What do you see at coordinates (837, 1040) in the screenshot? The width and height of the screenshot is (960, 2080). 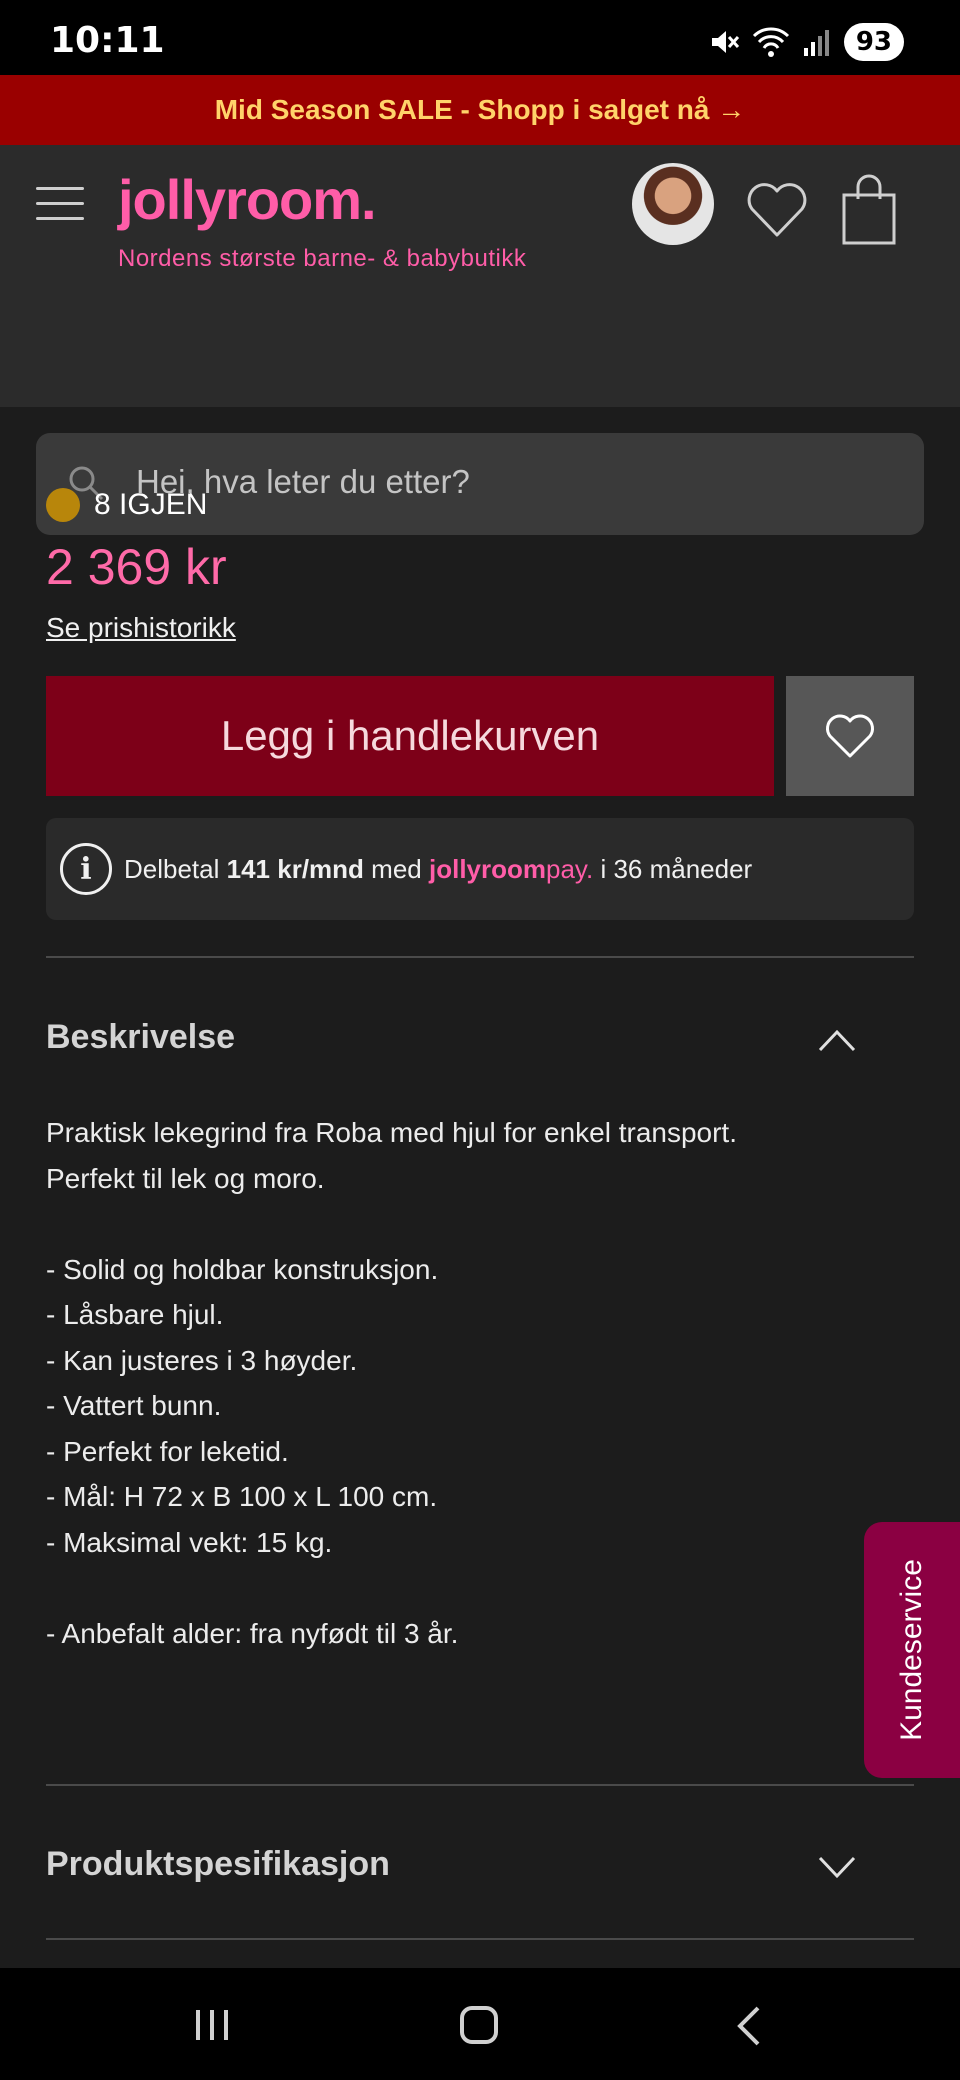 I see `chevron-up-icon` at bounding box center [837, 1040].